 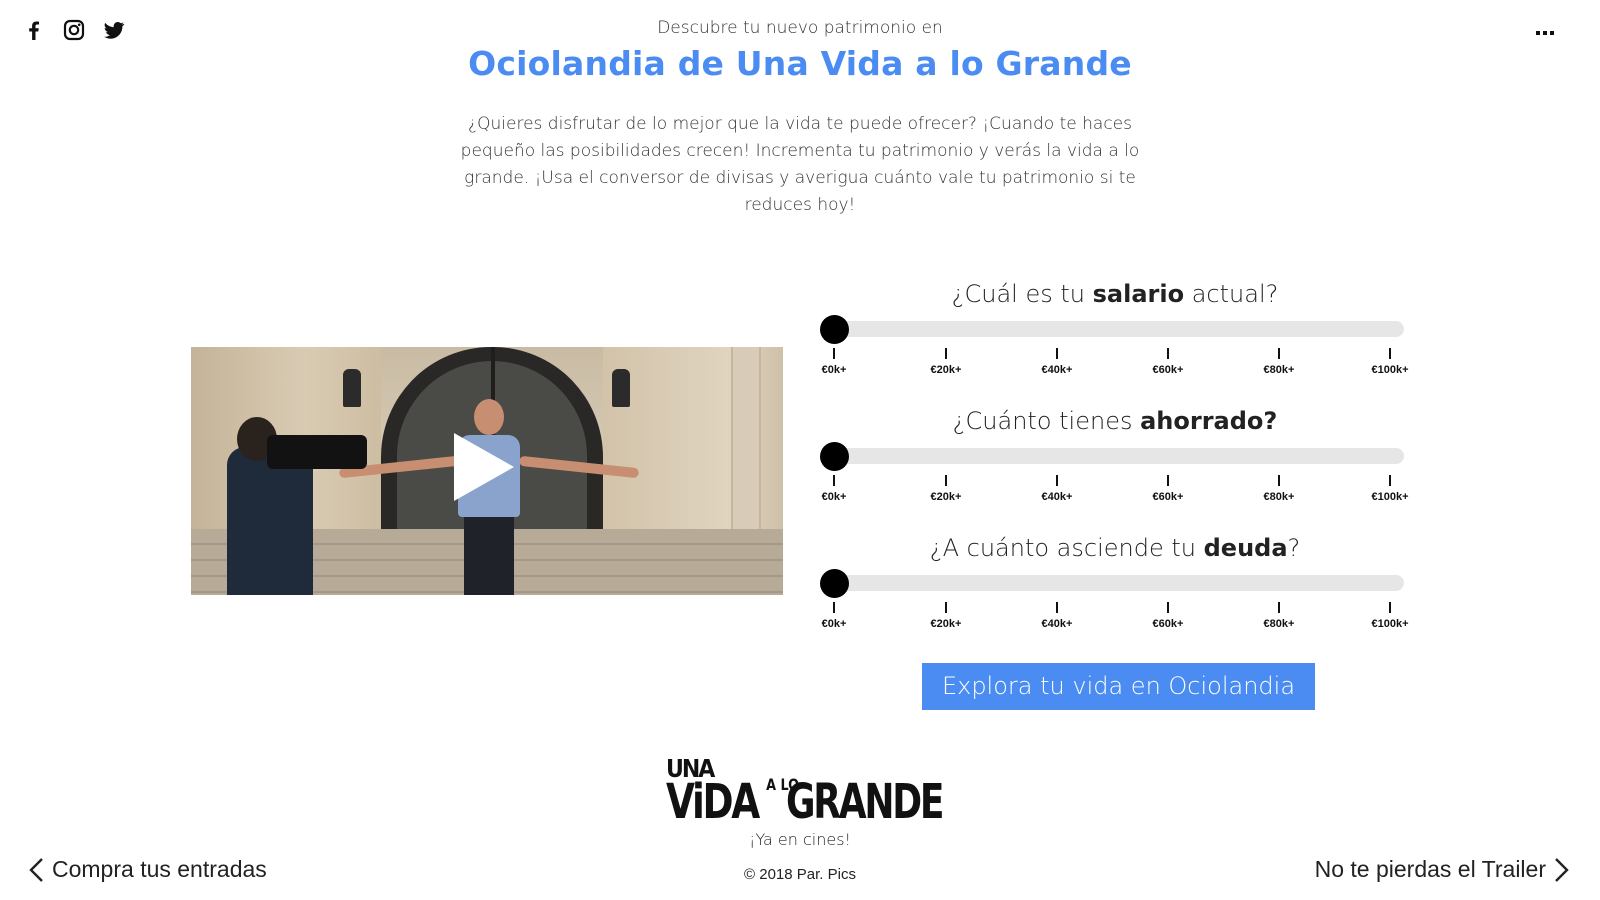 I want to click on explore-button: Explora tu vida en Ociolandia, so click(x=1118, y=686).